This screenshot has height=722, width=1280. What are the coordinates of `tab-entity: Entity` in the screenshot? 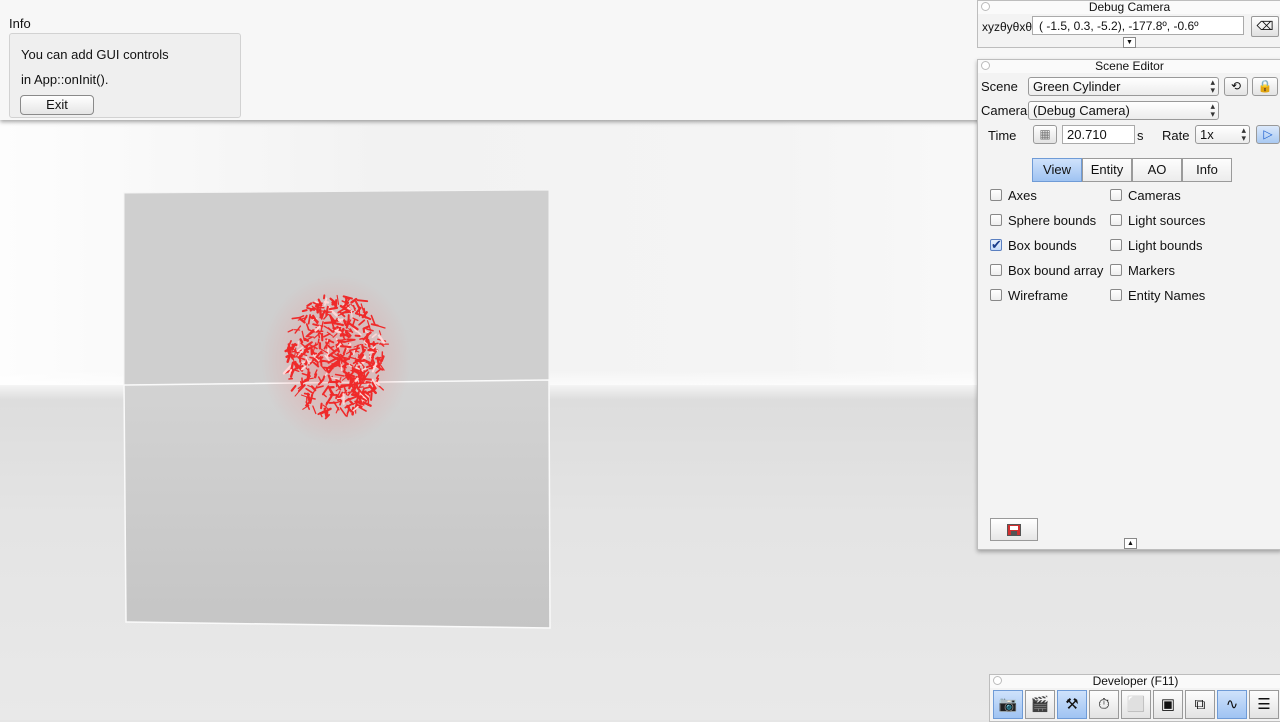 It's located at (1107, 170).